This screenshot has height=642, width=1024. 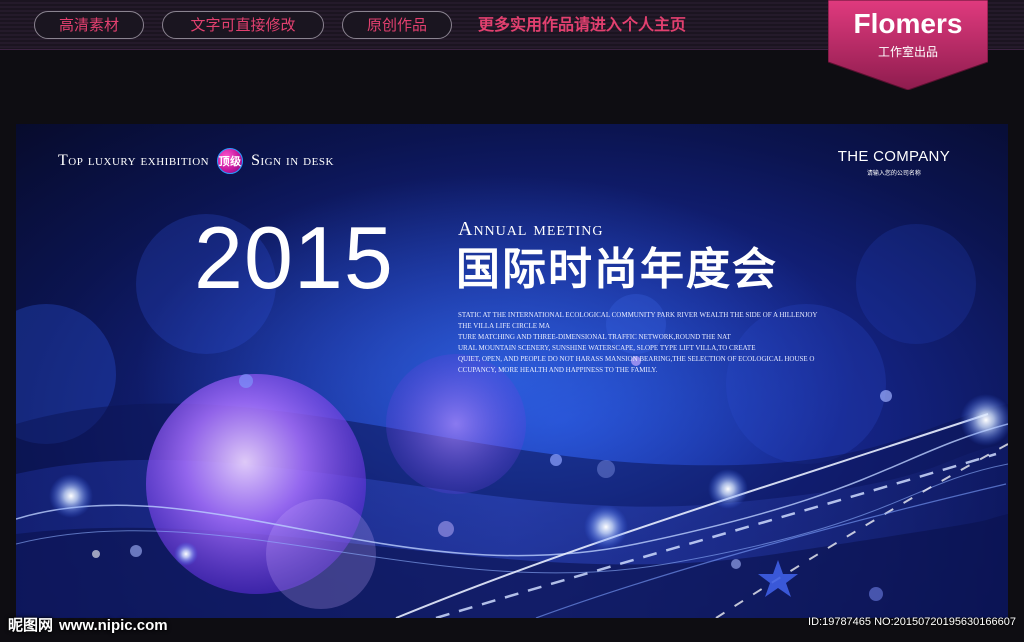 What do you see at coordinates (397, 25) in the screenshot?
I see `original-work-button: 原创作品` at bounding box center [397, 25].